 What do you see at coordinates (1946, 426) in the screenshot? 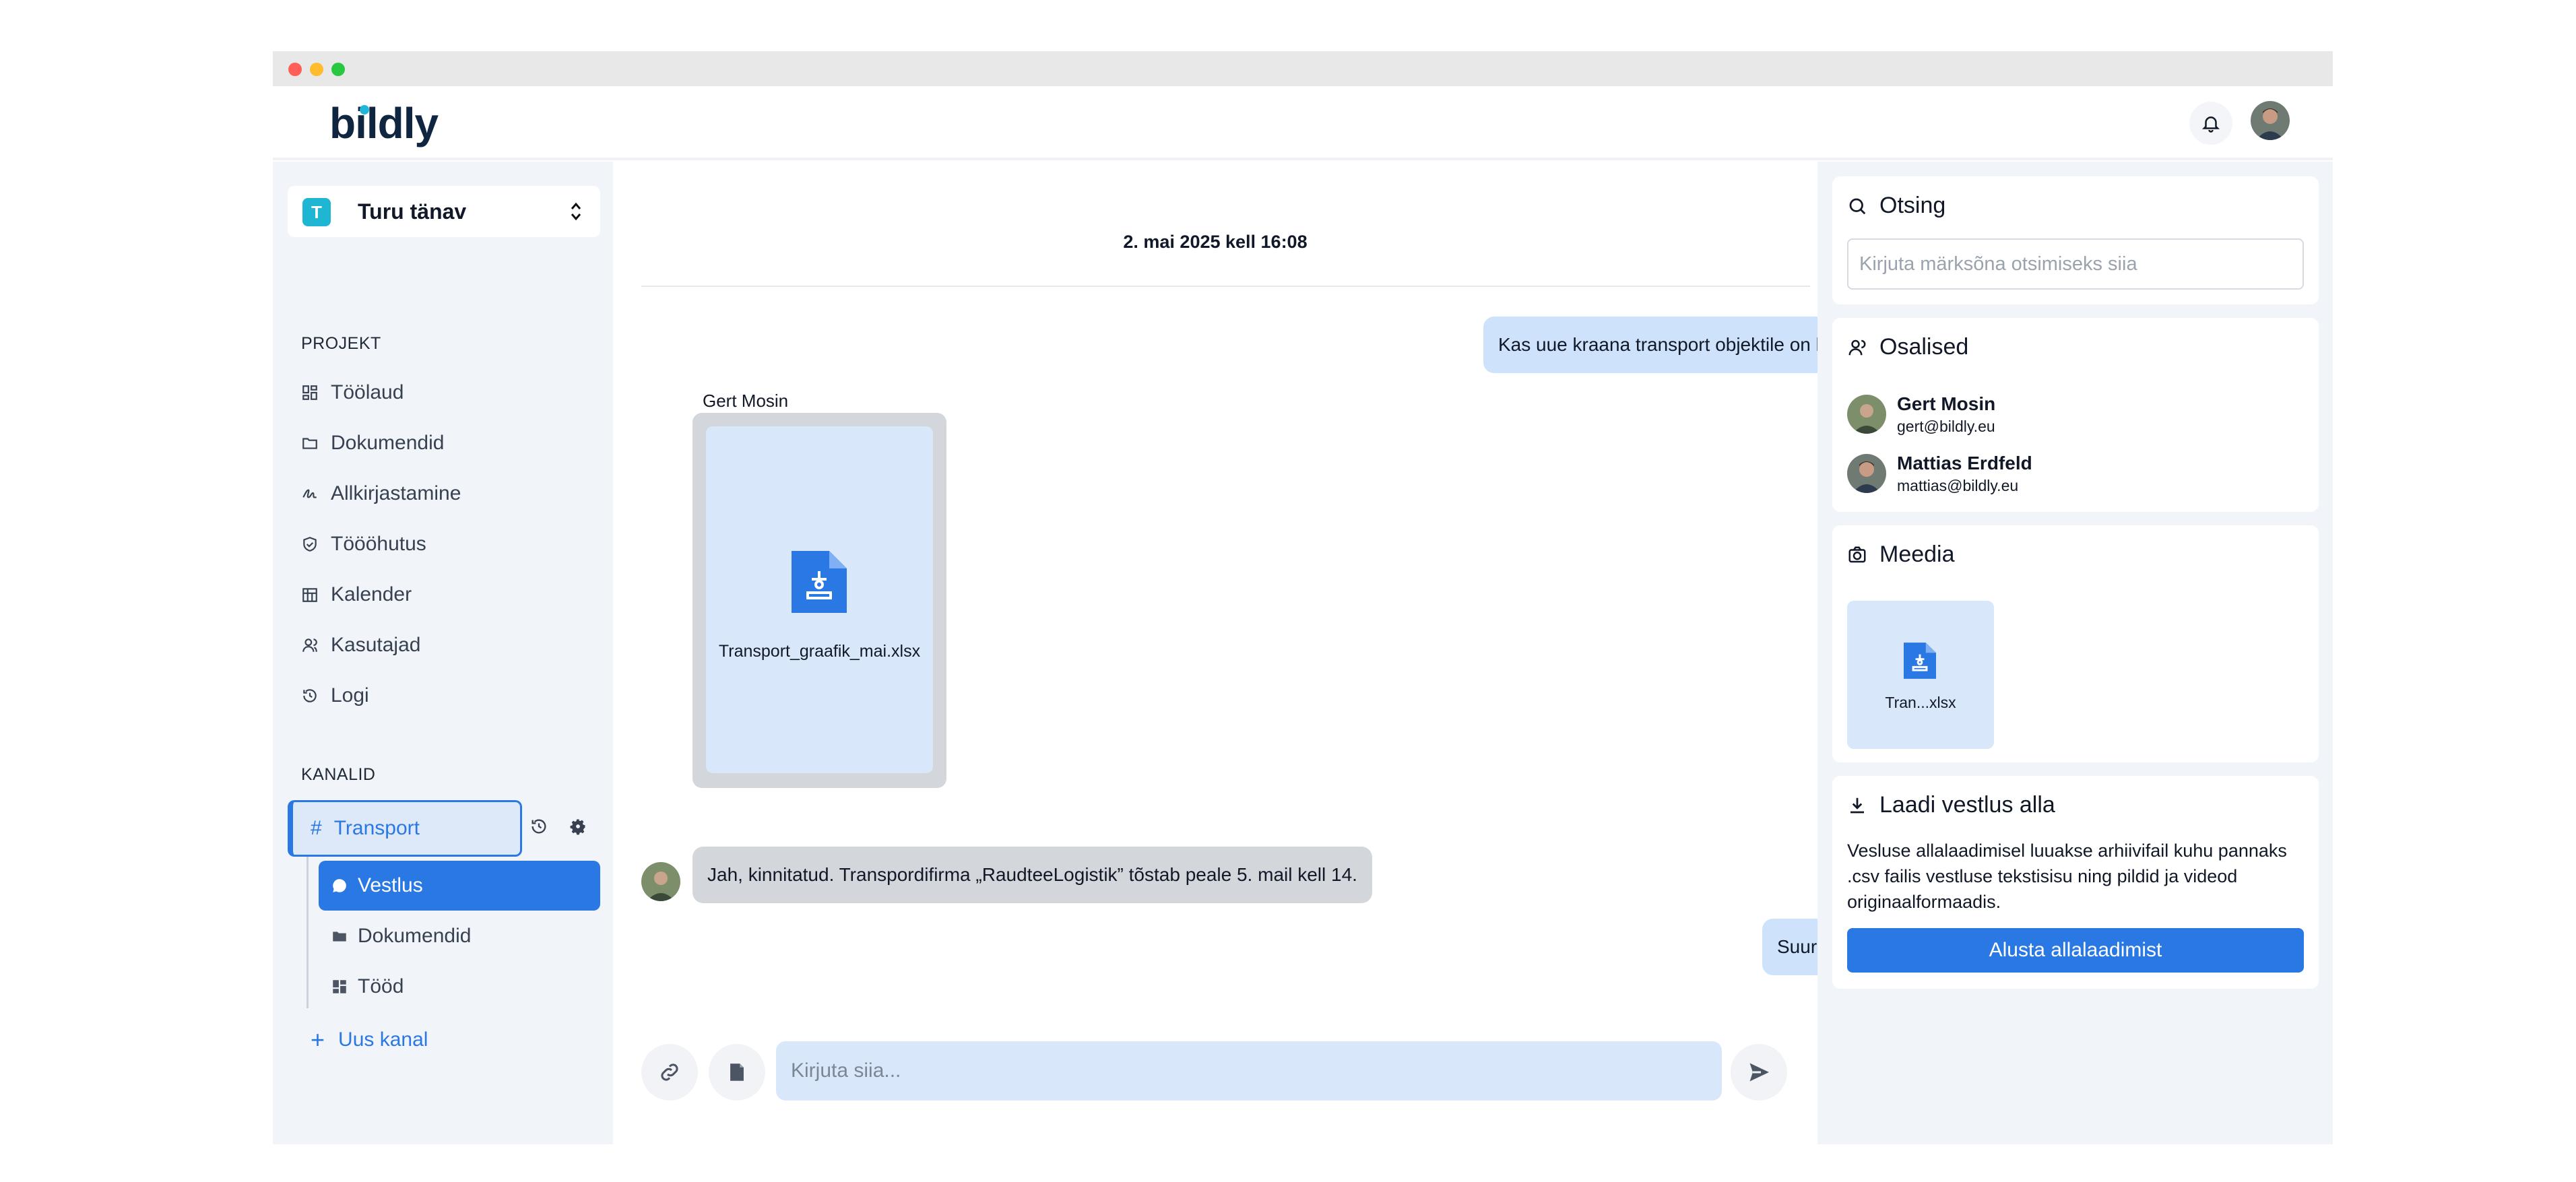
I see `member-email: gert@bildly.eu` at bounding box center [1946, 426].